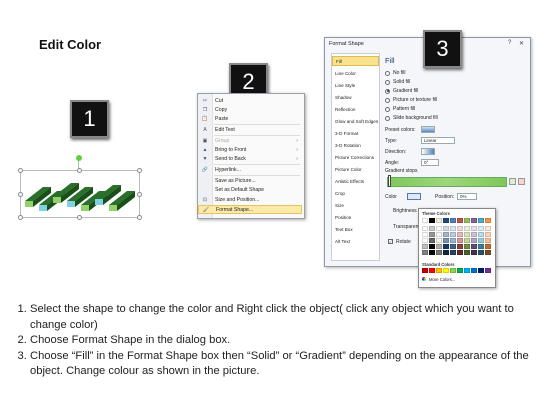 Image resolution: width=560 pixels, height=420 pixels. Describe the element at coordinates (355, 181) in the screenshot. I see `nav-item-artistic-effects: Artistic Effects` at that location.